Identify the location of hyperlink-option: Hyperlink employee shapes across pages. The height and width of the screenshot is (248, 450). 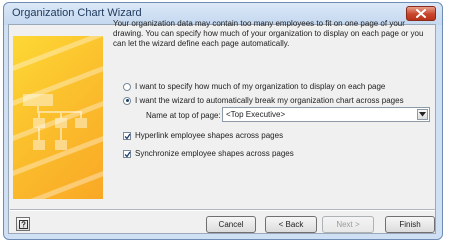
(203, 135).